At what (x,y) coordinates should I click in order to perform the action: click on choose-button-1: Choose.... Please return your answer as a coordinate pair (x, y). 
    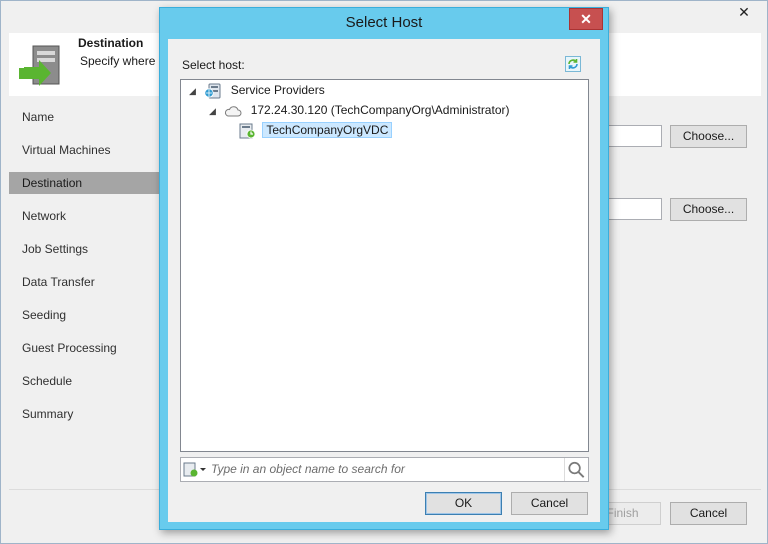
    Looking at the image, I should click on (708, 136).